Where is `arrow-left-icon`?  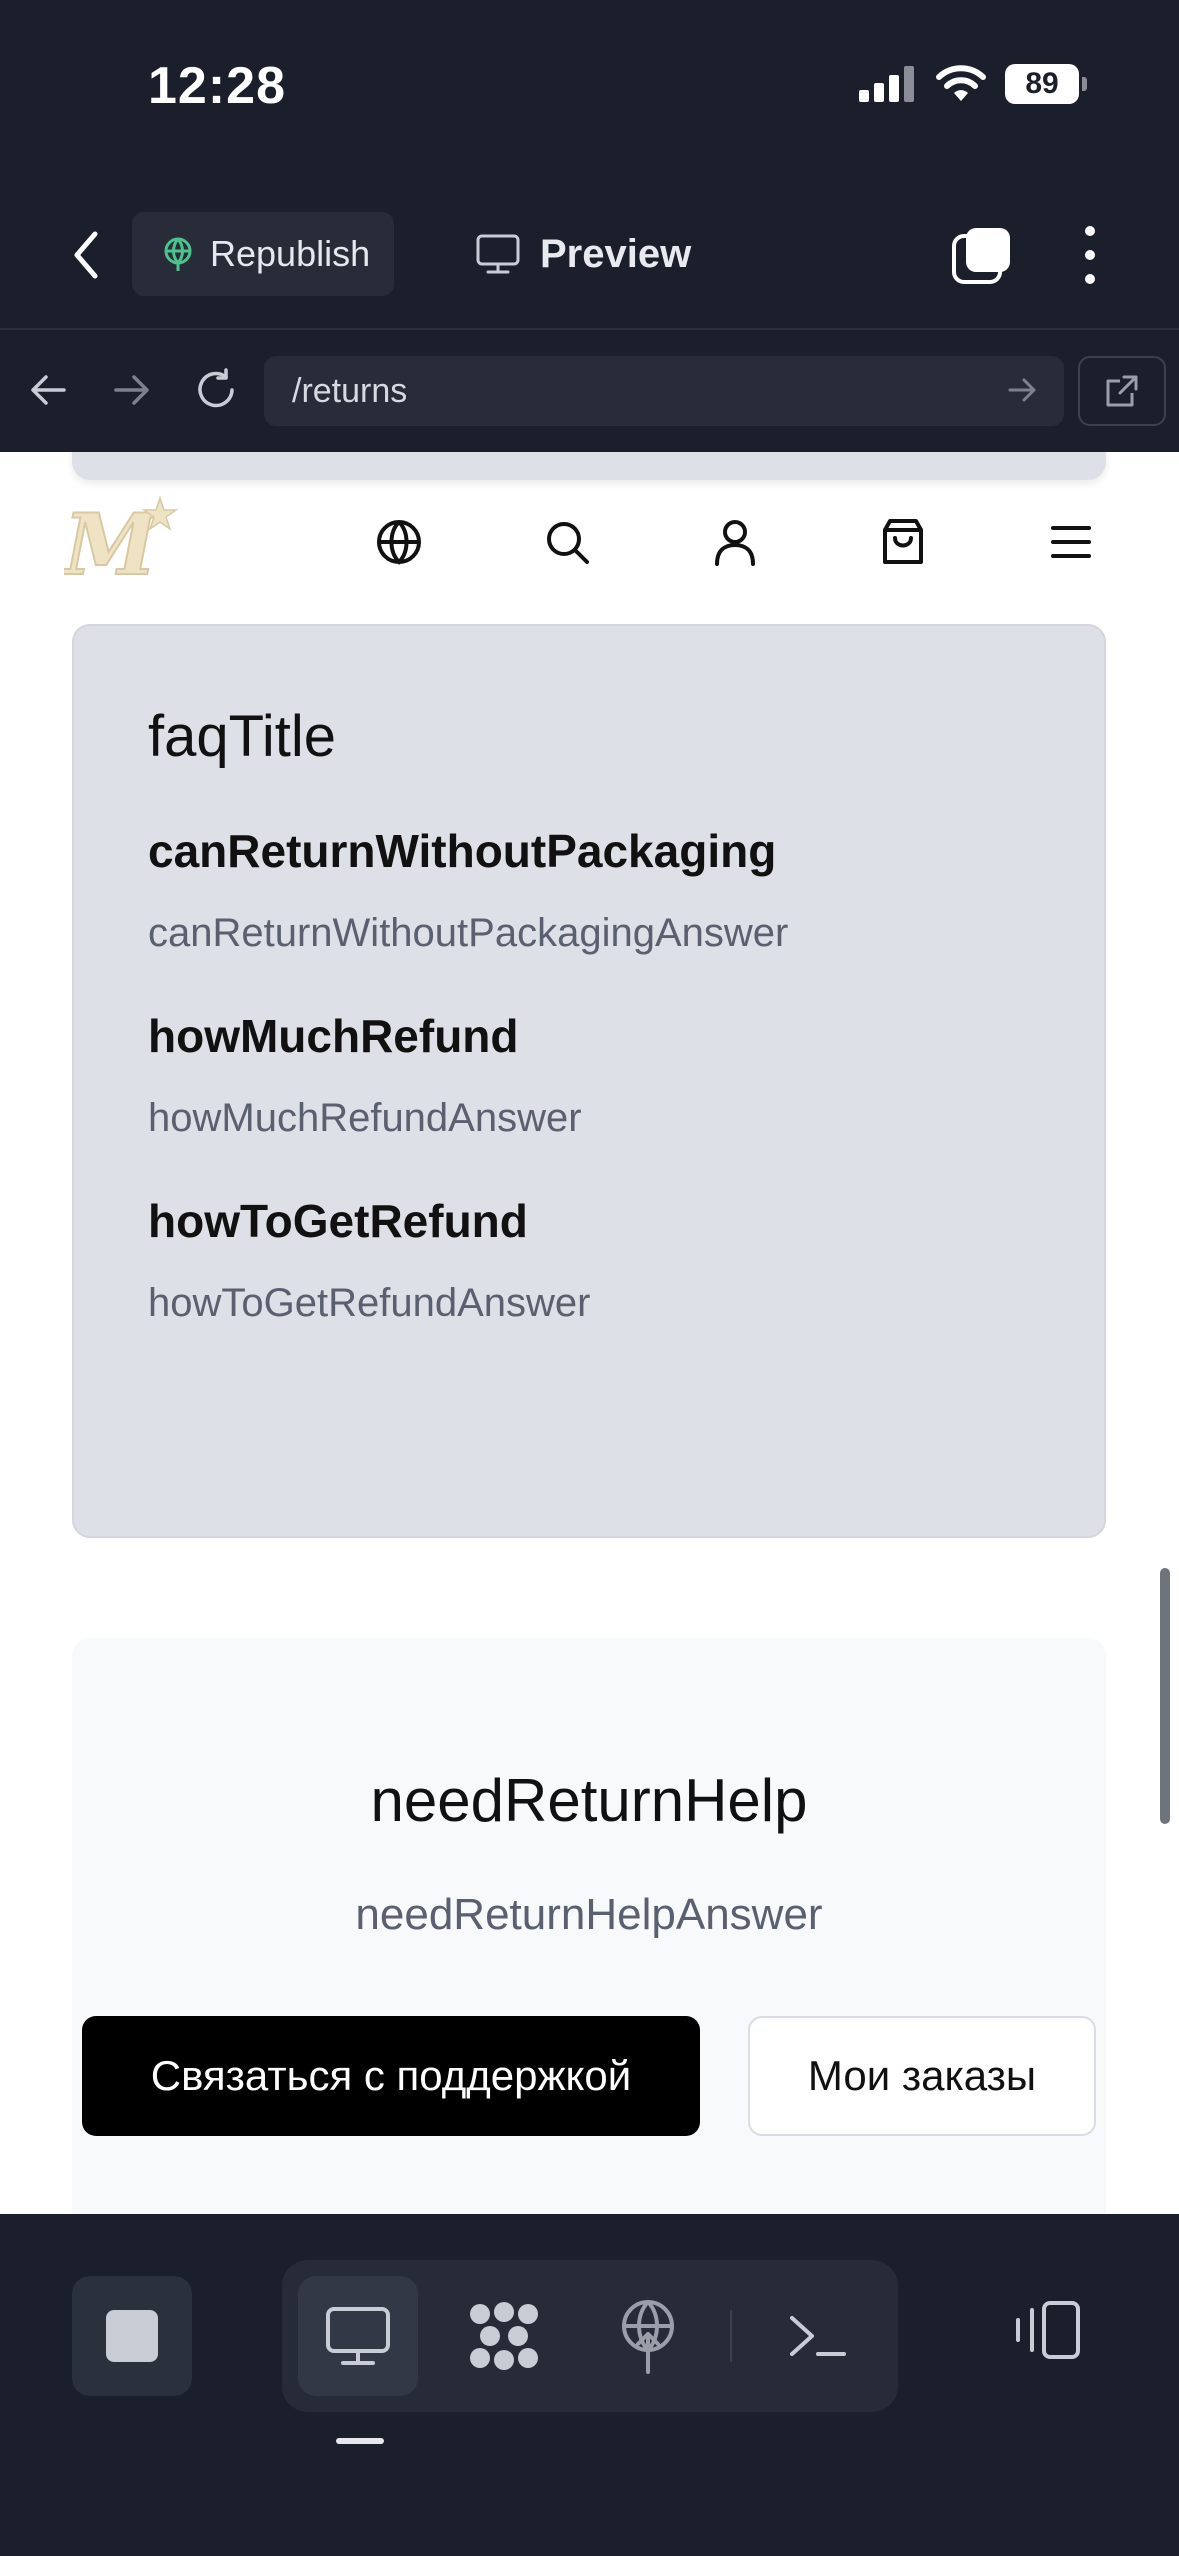 arrow-left-icon is located at coordinates (48, 390).